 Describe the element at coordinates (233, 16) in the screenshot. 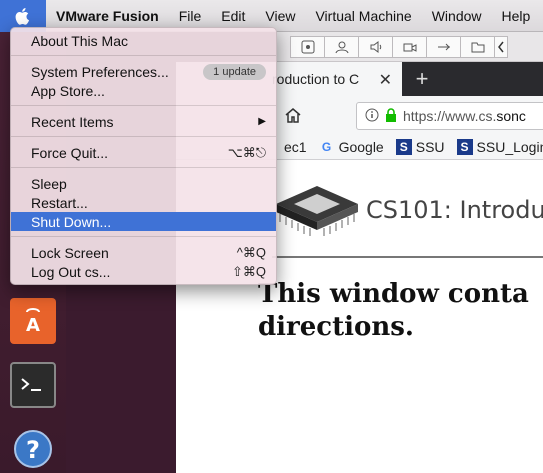

I see `menu-edit: Edit` at that location.